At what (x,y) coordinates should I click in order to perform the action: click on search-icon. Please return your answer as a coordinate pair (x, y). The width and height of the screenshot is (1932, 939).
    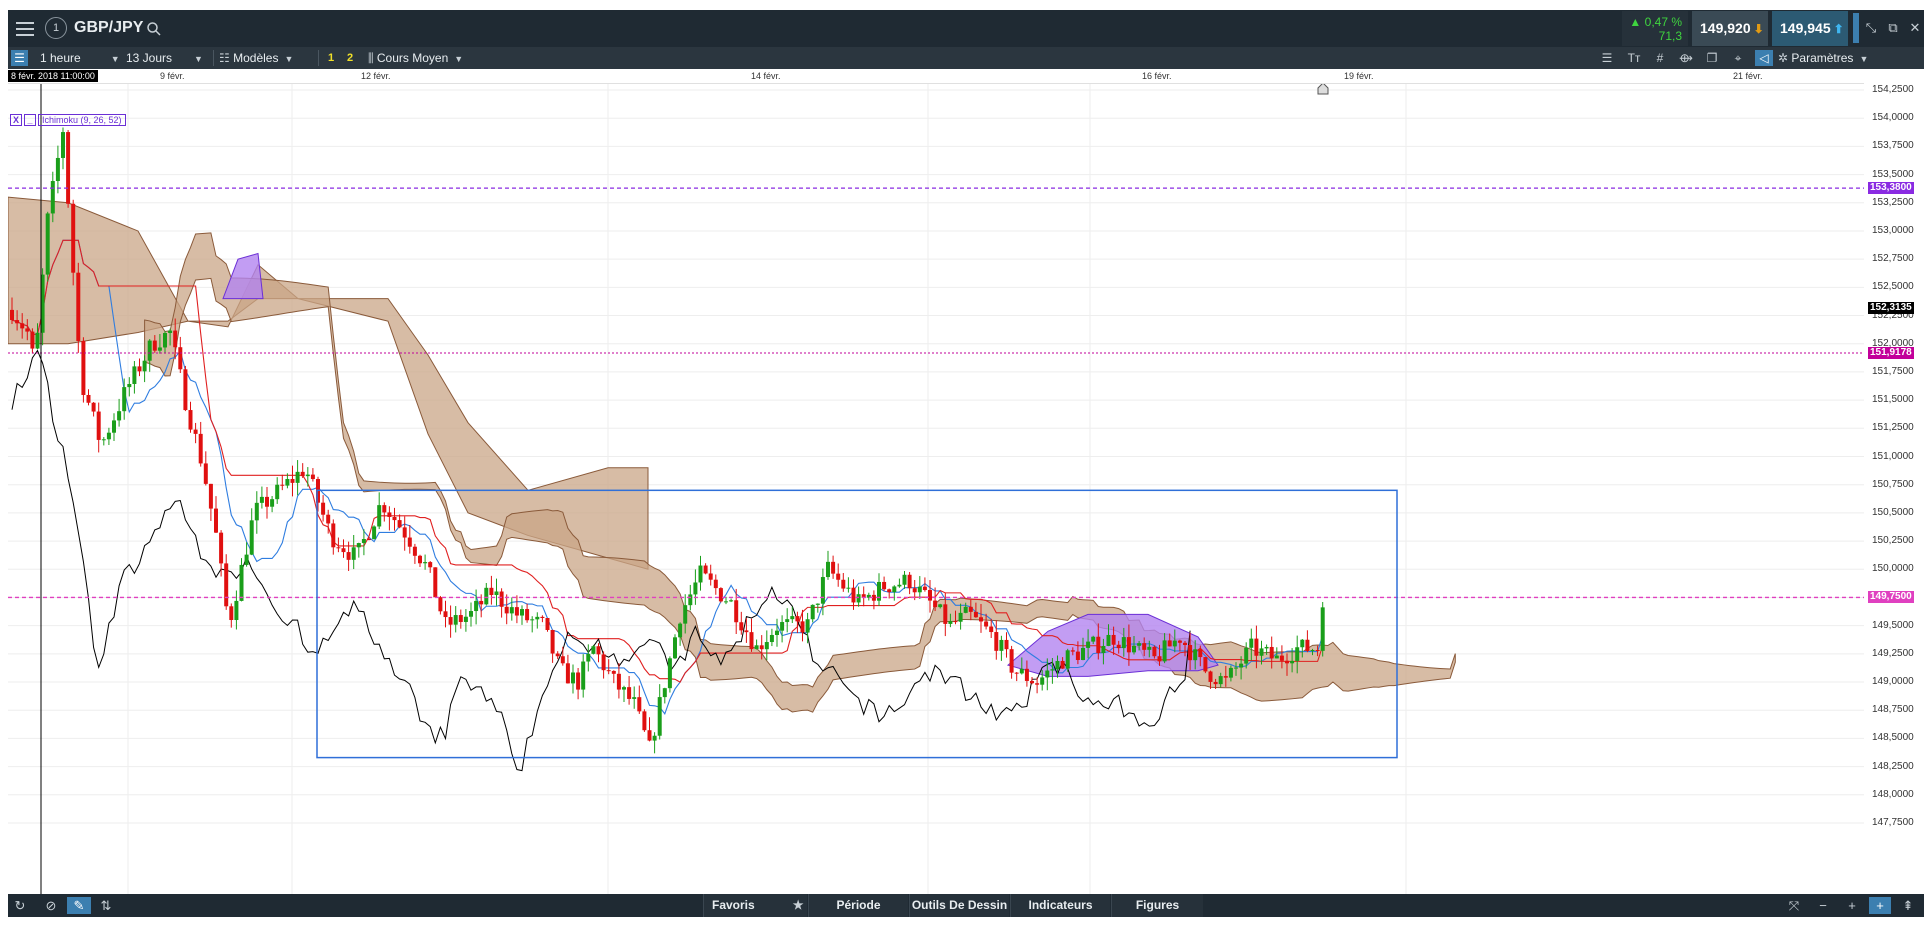
    Looking at the image, I should click on (154, 29).